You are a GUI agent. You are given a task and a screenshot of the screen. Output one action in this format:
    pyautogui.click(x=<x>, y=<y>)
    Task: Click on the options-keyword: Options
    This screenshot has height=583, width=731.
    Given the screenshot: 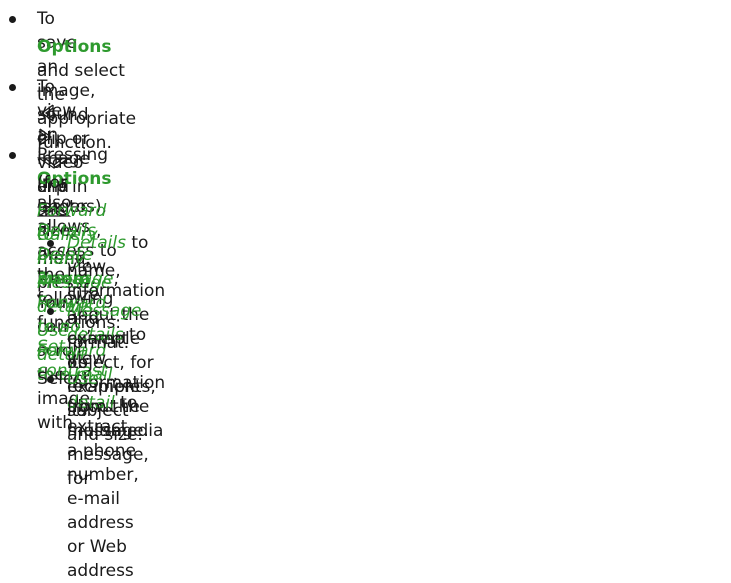 What is the action you would take?
    pyautogui.click(x=74, y=47)
    